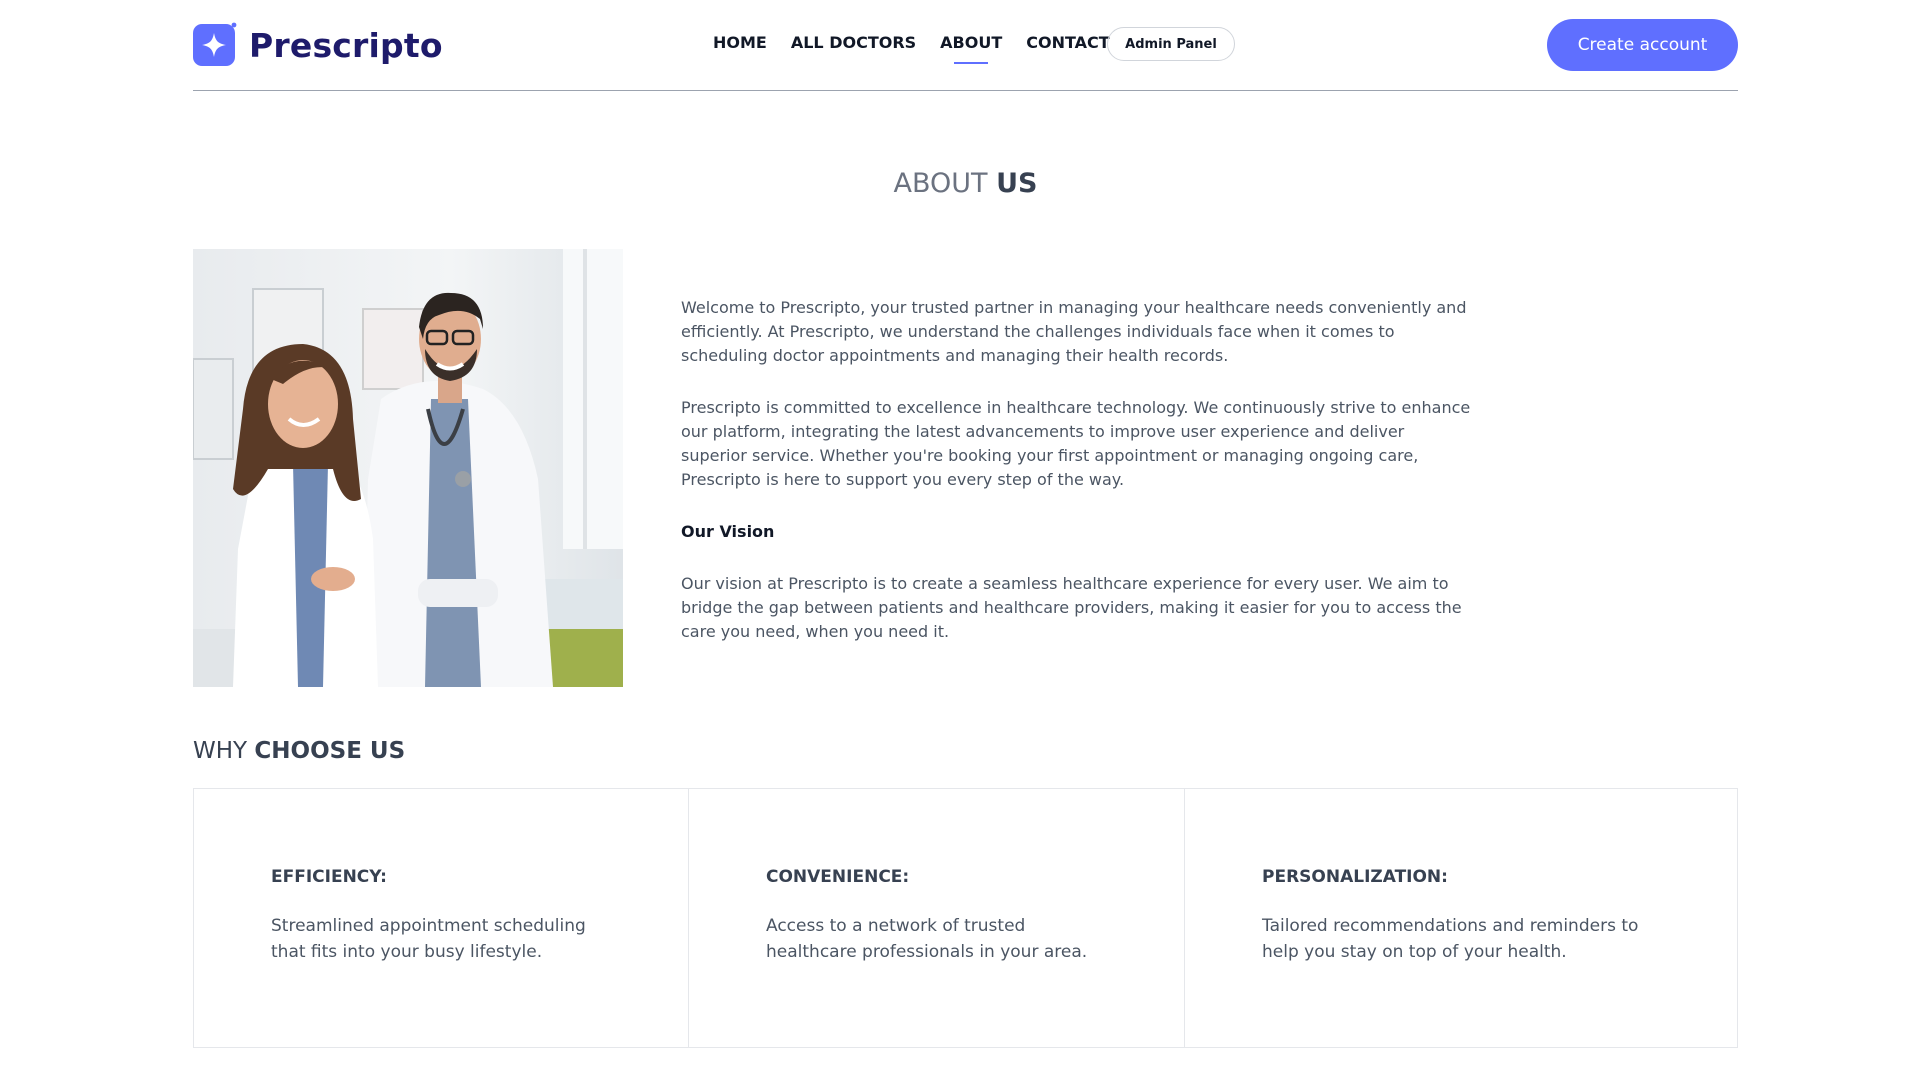 This screenshot has height=1078, width=1919. Describe the element at coordinates (971, 42) in the screenshot. I see `nav-link-about: ABOUT` at that location.